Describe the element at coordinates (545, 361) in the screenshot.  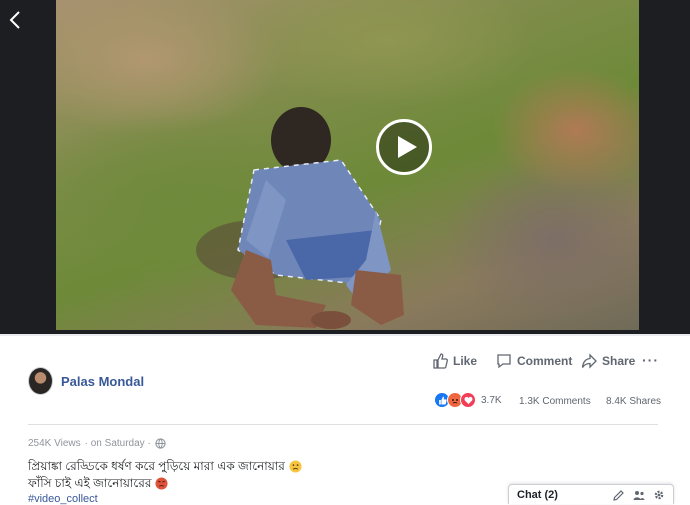
I see `comment-label: Comment` at that location.